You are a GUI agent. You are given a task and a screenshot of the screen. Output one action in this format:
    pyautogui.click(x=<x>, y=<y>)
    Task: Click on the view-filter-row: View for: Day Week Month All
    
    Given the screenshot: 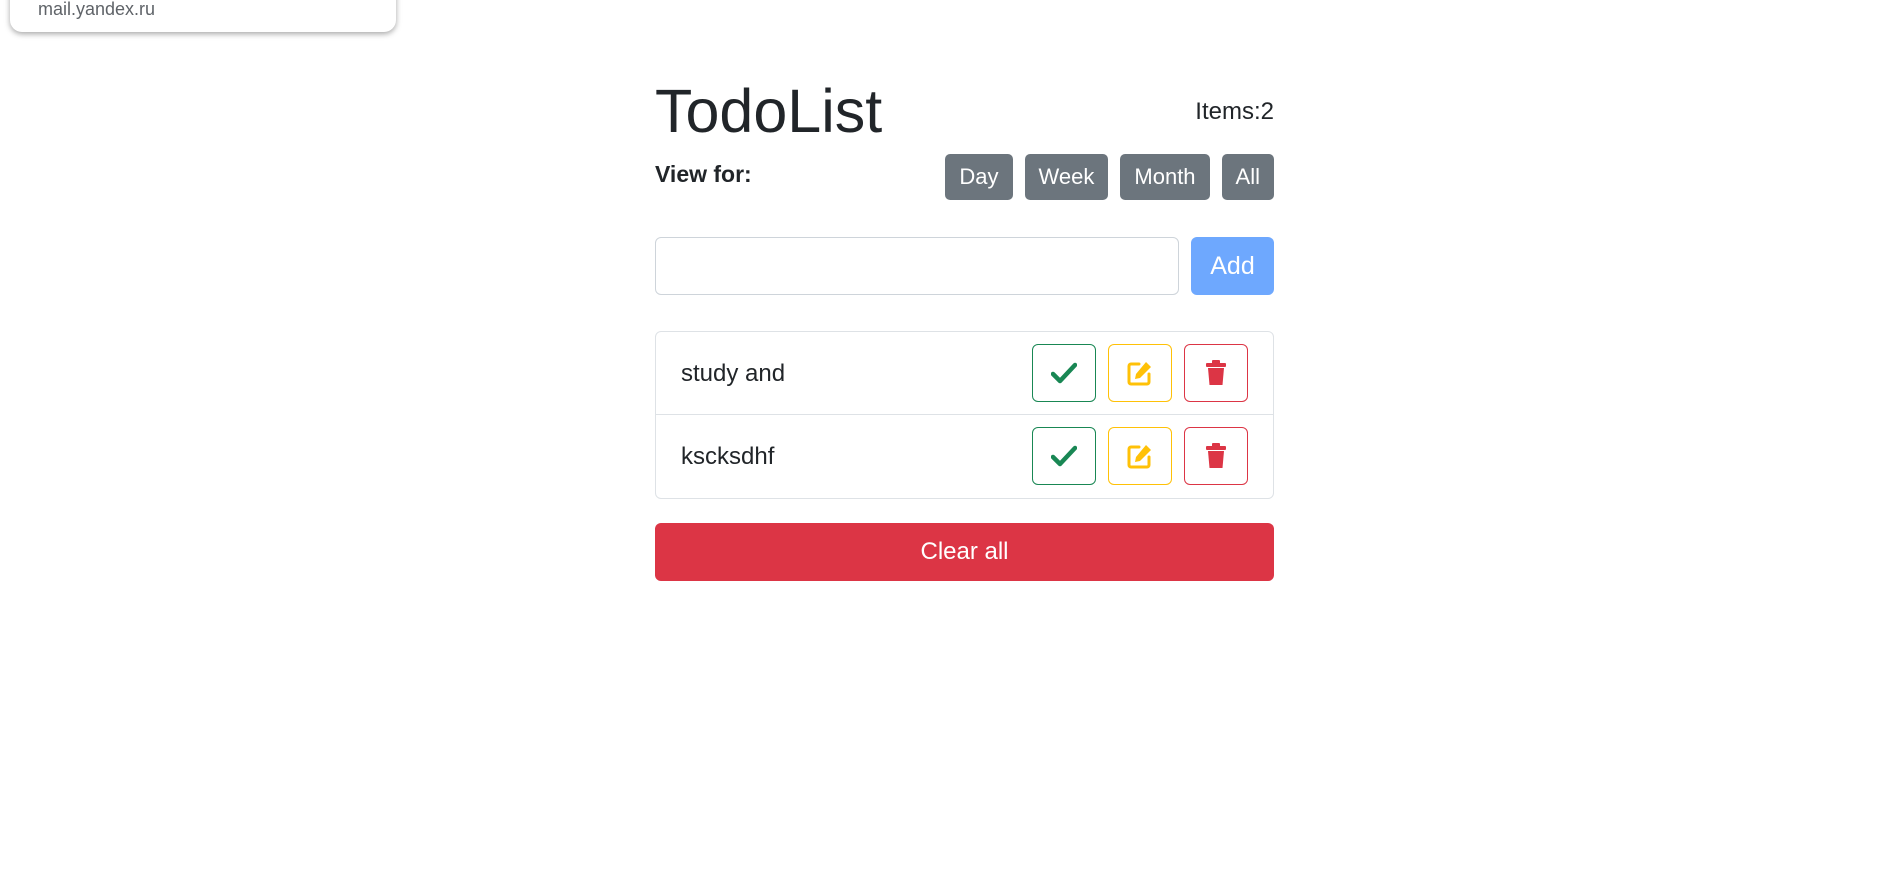 What is the action you would take?
    pyautogui.click(x=964, y=178)
    